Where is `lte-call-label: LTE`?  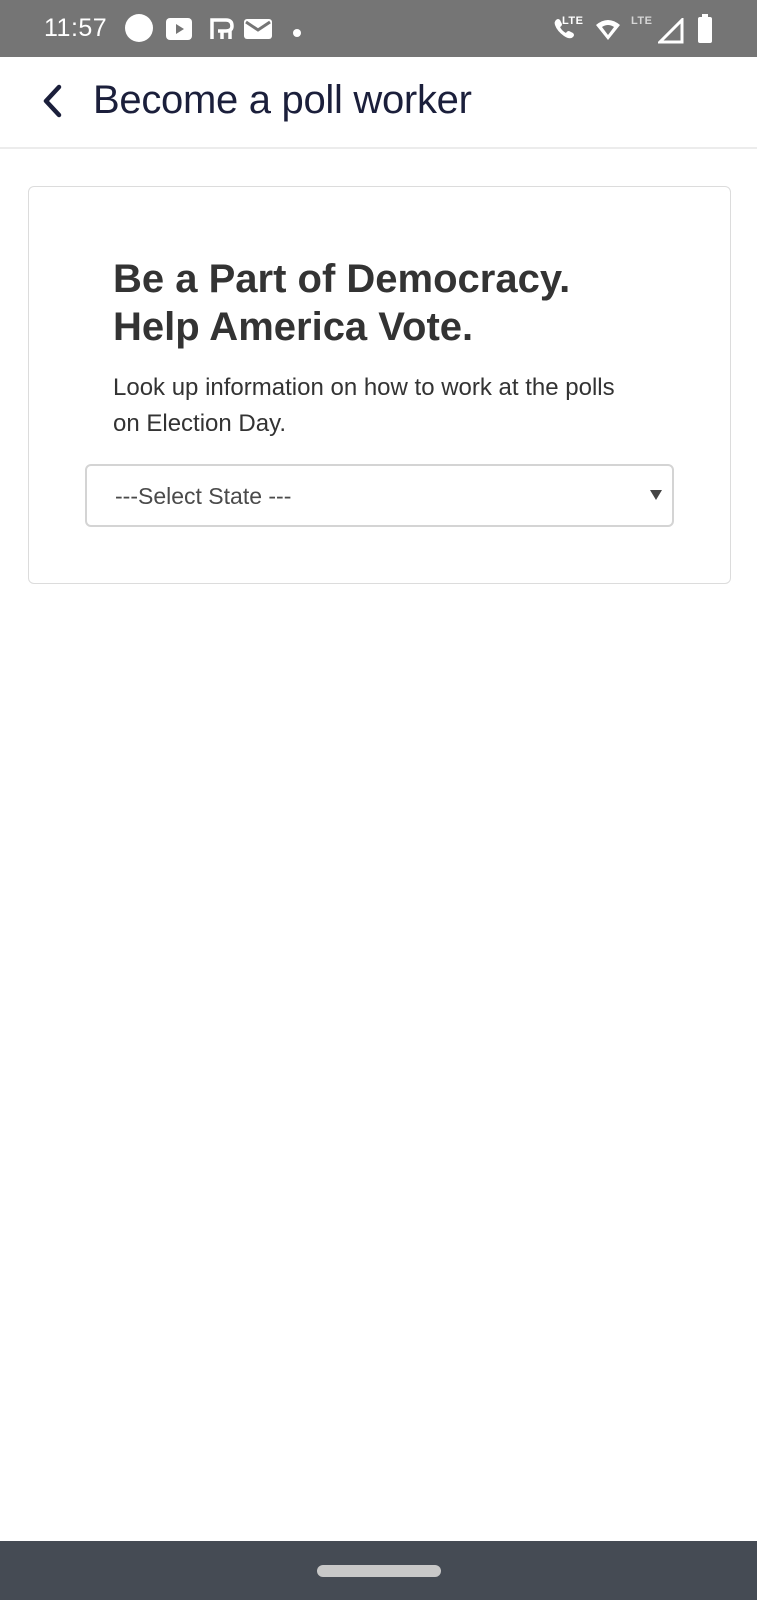 lte-call-label: LTE is located at coordinates (573, 21).